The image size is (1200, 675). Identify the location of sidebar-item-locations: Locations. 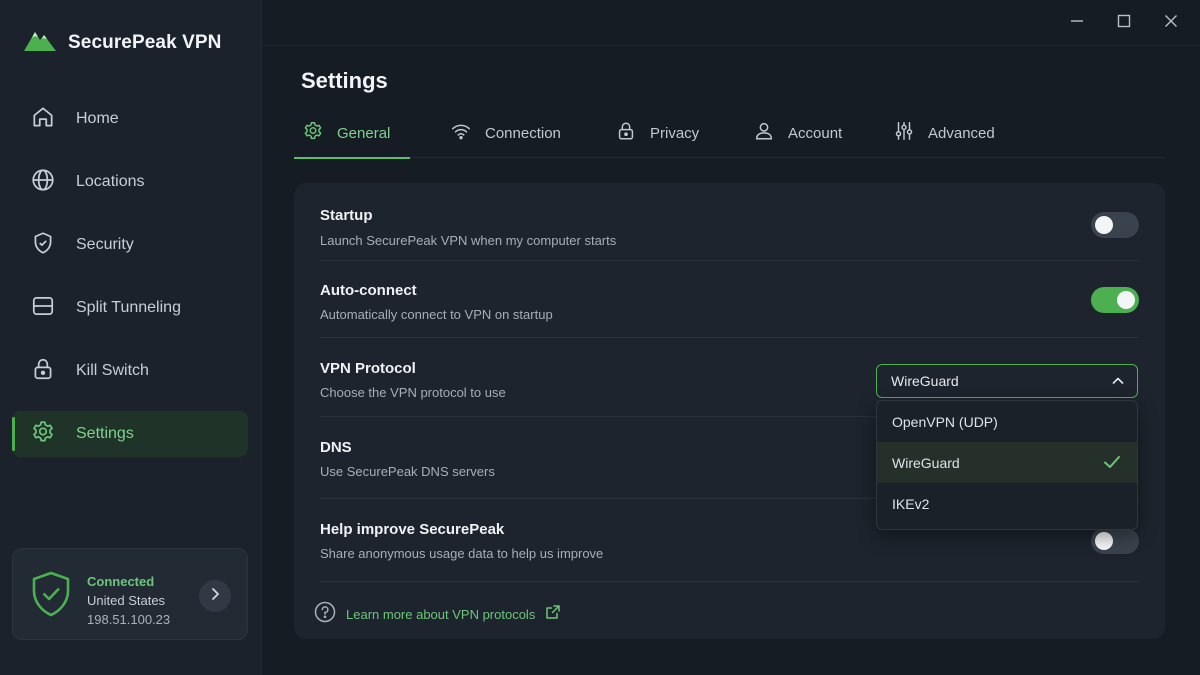
(130, 182).